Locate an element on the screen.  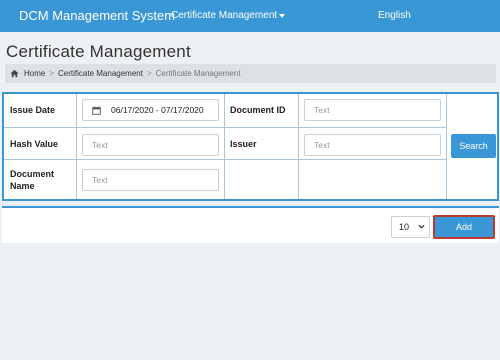
breadcrumb-home: Home is located at coordinates (34, 73).